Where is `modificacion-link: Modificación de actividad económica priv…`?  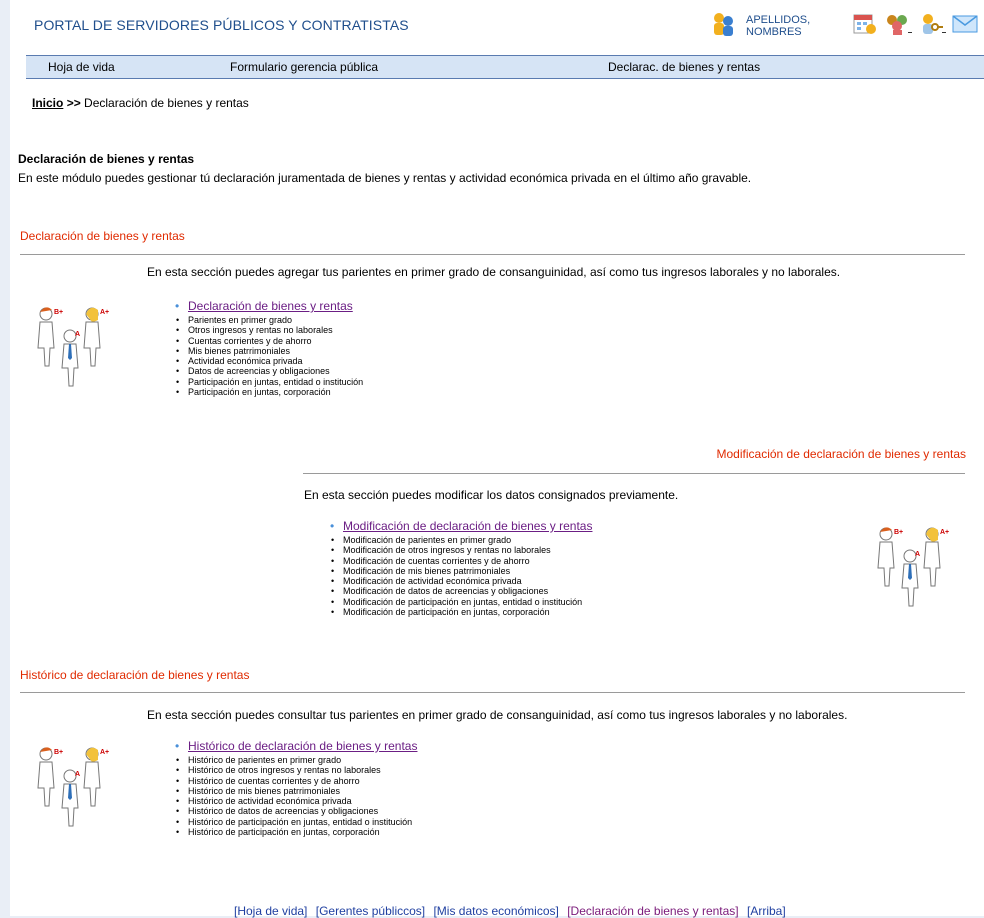
modificacion-link: Modificación de actividad económica priv… is located at coordinates (432, 581).